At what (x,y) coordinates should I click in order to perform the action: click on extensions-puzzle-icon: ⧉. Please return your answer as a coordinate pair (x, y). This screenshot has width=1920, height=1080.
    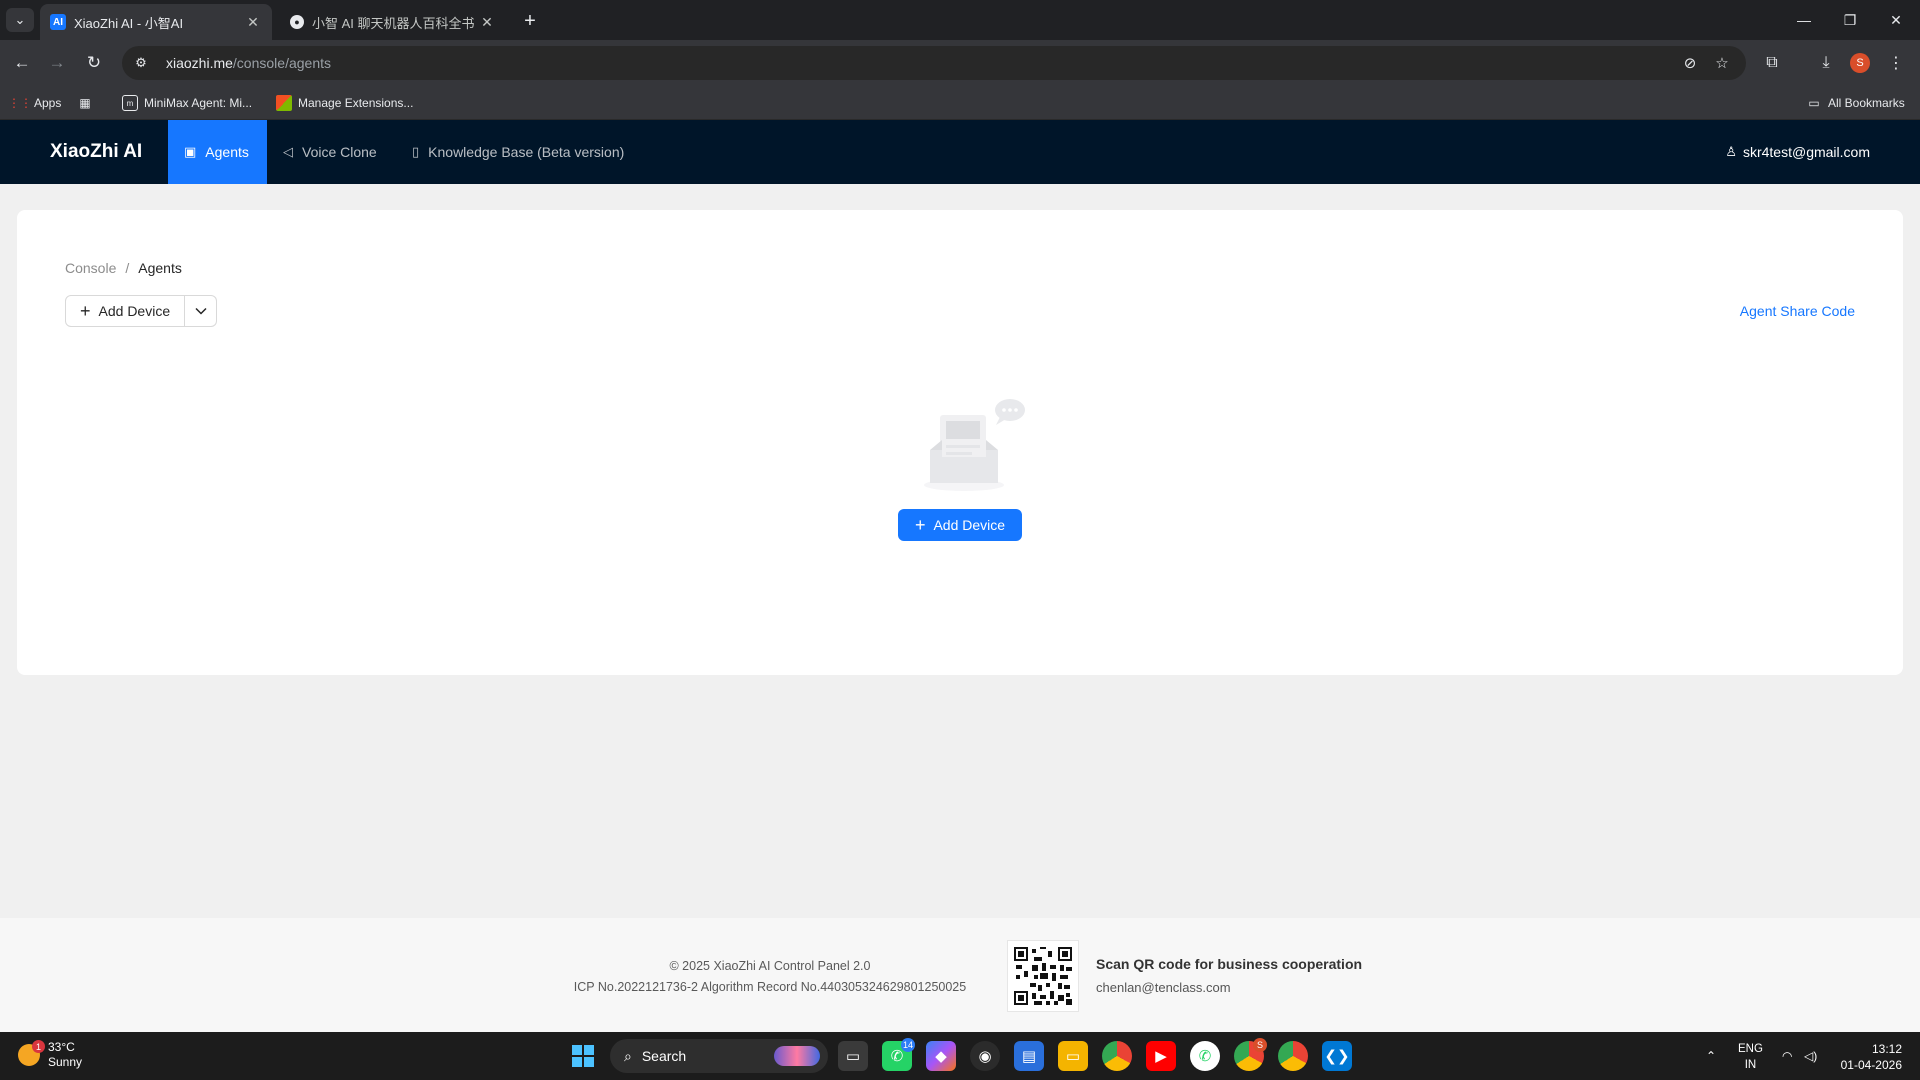
    Looking at the image, I should click on (1772, 63).